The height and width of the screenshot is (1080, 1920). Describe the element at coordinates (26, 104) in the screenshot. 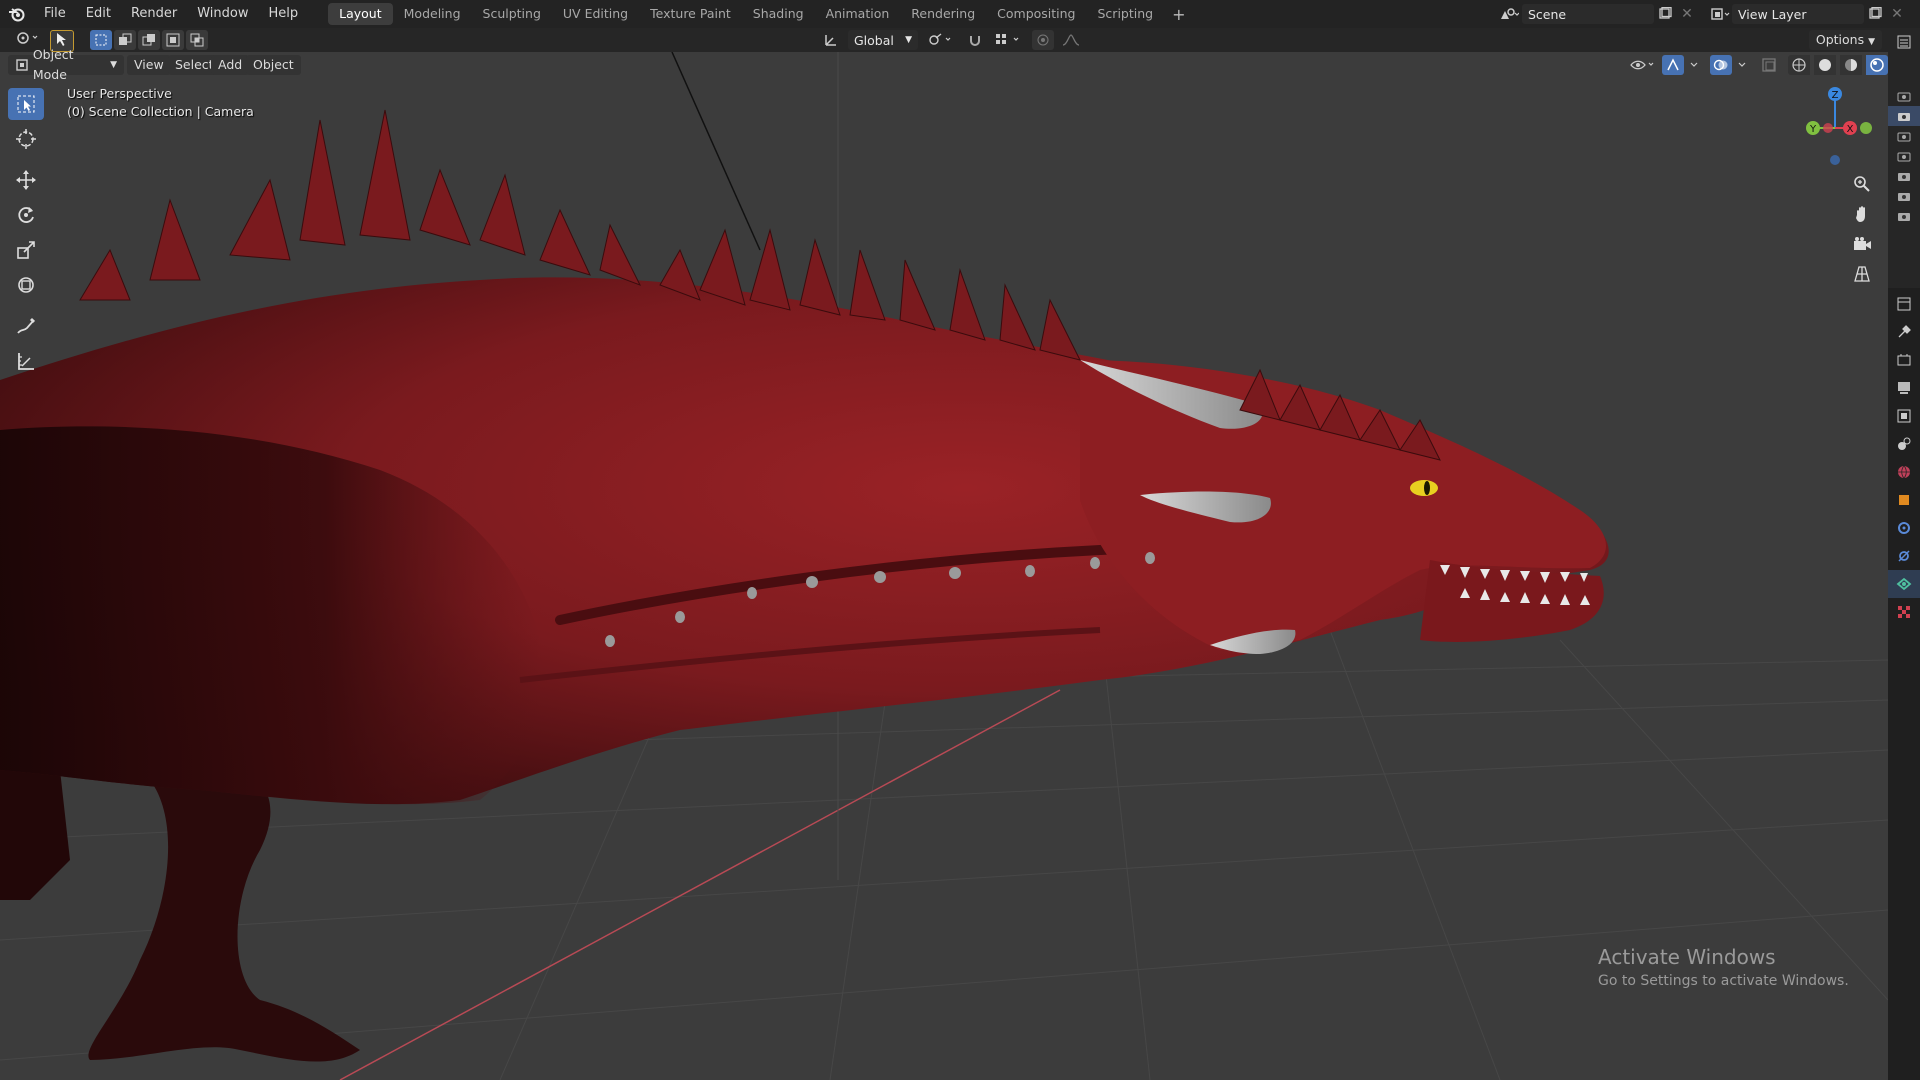

I see `select-box-tool` at that location.